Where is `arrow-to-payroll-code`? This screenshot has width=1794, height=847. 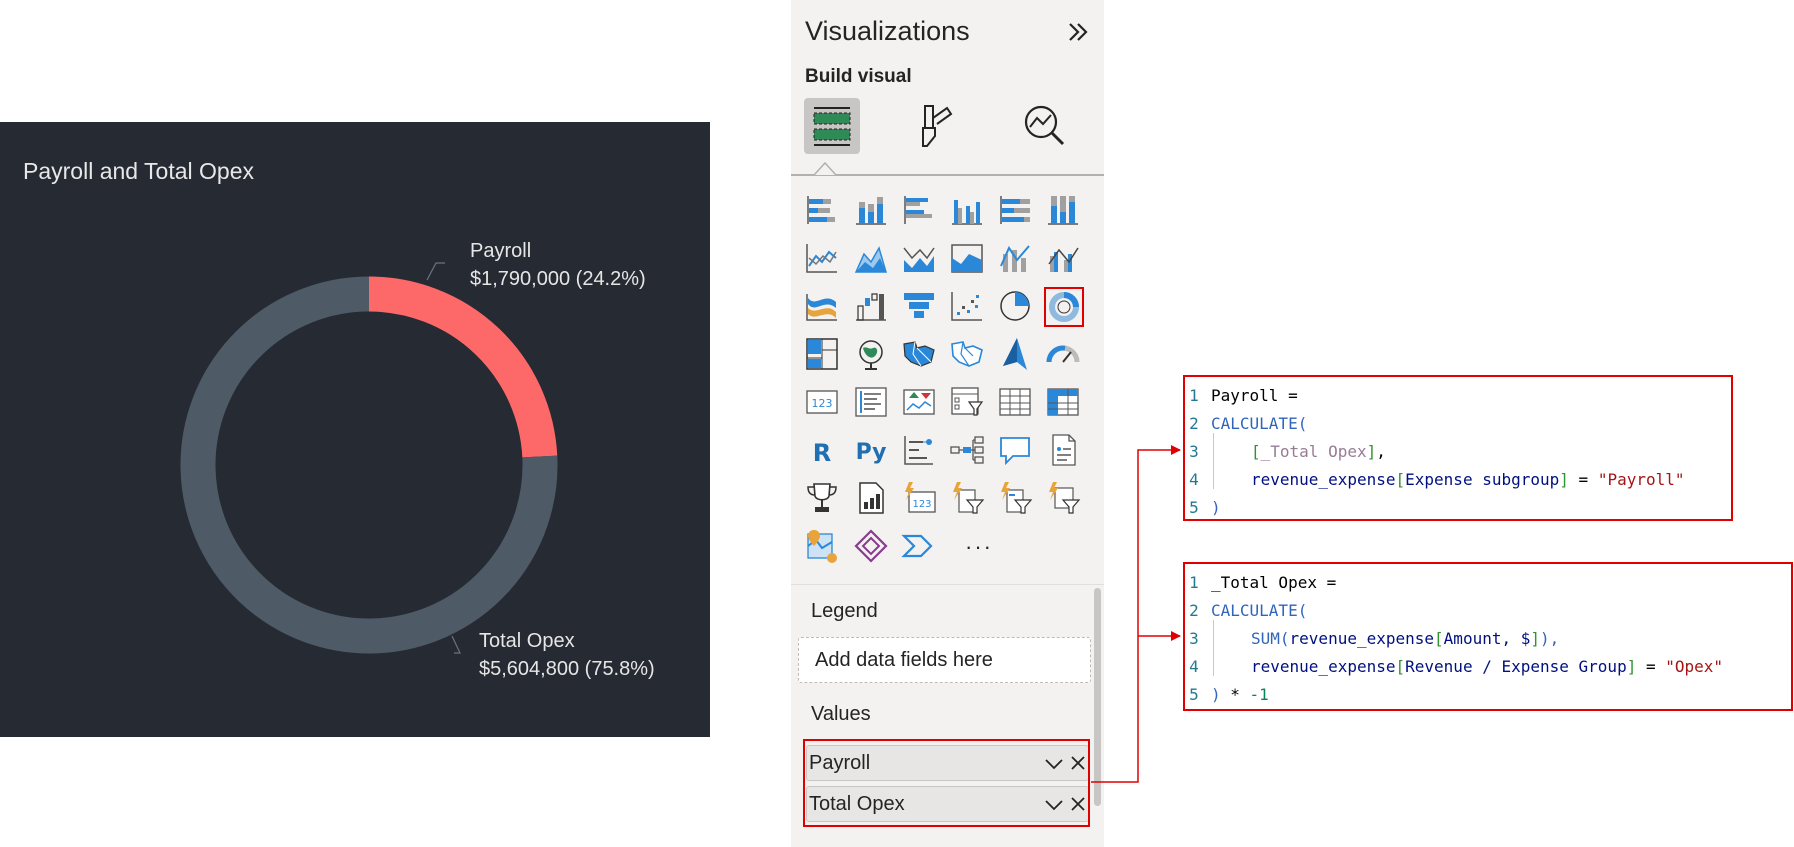 arrow-to-payroll-code is located at coordinates (1136, 614).